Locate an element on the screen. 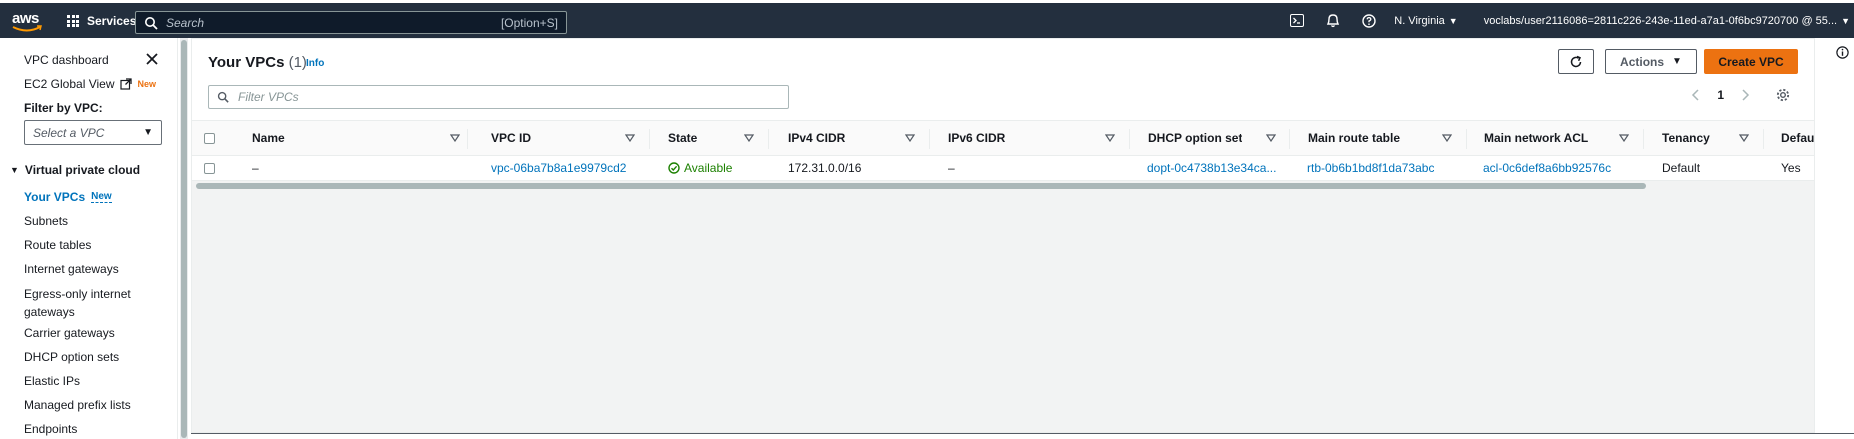  column-header-dhcp-option-set: DHCP option set is located at coordinates (1195, 138).